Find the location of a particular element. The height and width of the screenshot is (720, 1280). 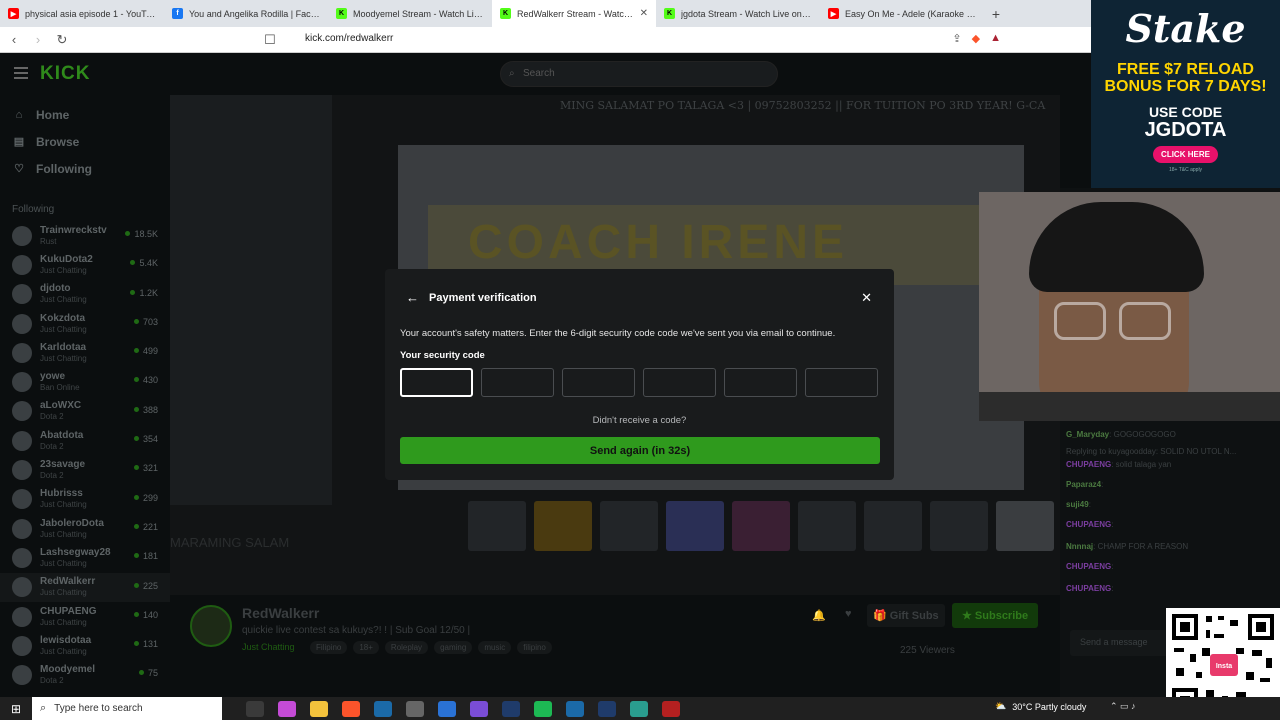

spotify-icon is located at coordinates (543, 708).